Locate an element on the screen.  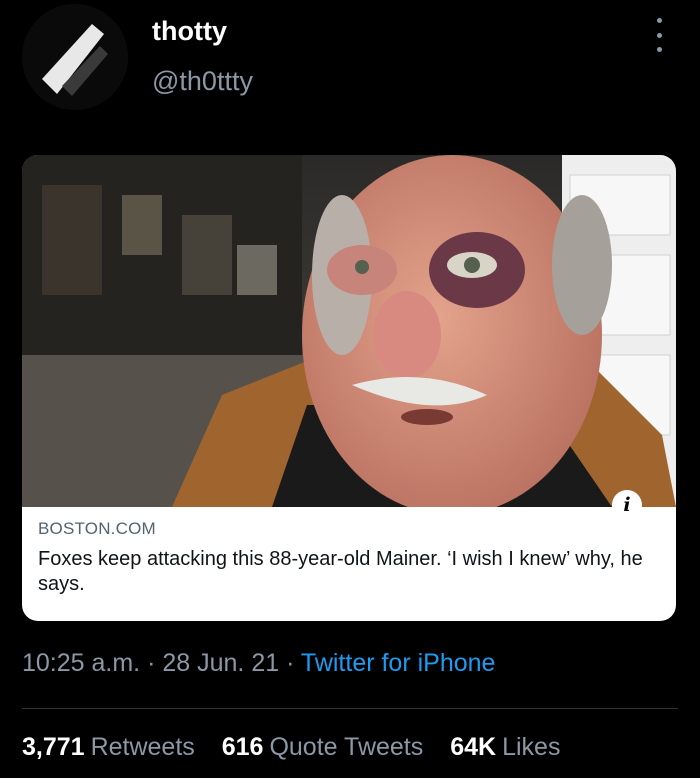
avatar is located at coordinates (75, 57).